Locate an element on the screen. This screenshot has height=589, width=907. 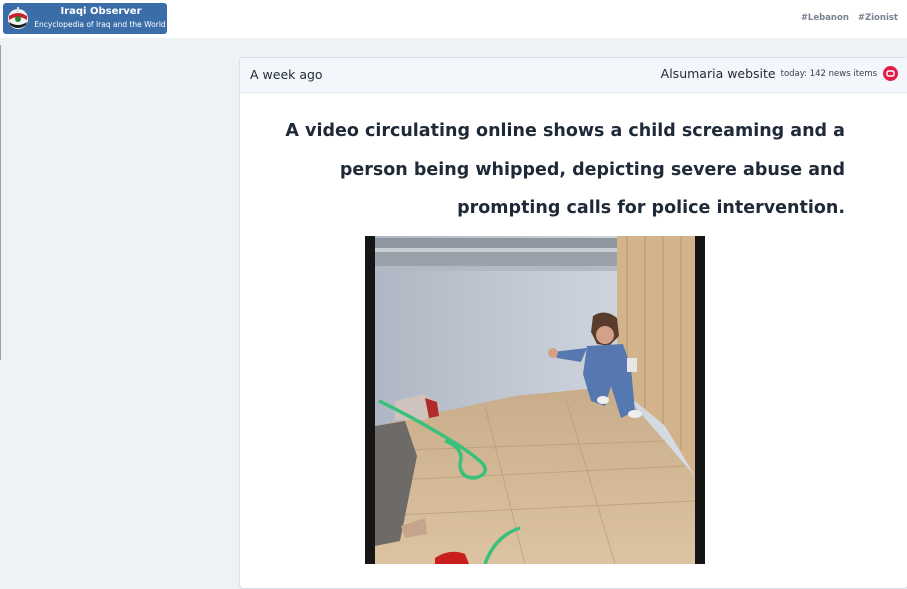
source-link: Alsumaria website is located at coordinates (718, 73).